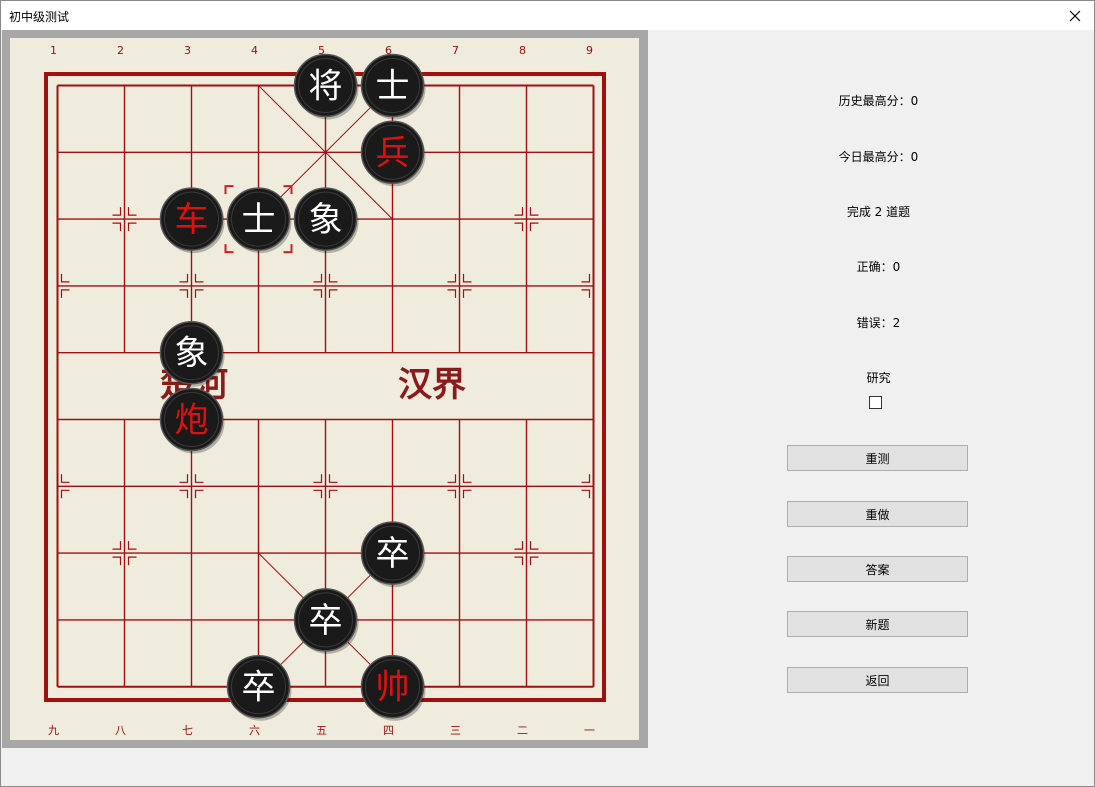 The height and width of the screenshot is (787, 1095). Describe the element at coordinates (393, 153) in the screenshot. I see `red-soldier-char: 兵` at that location.